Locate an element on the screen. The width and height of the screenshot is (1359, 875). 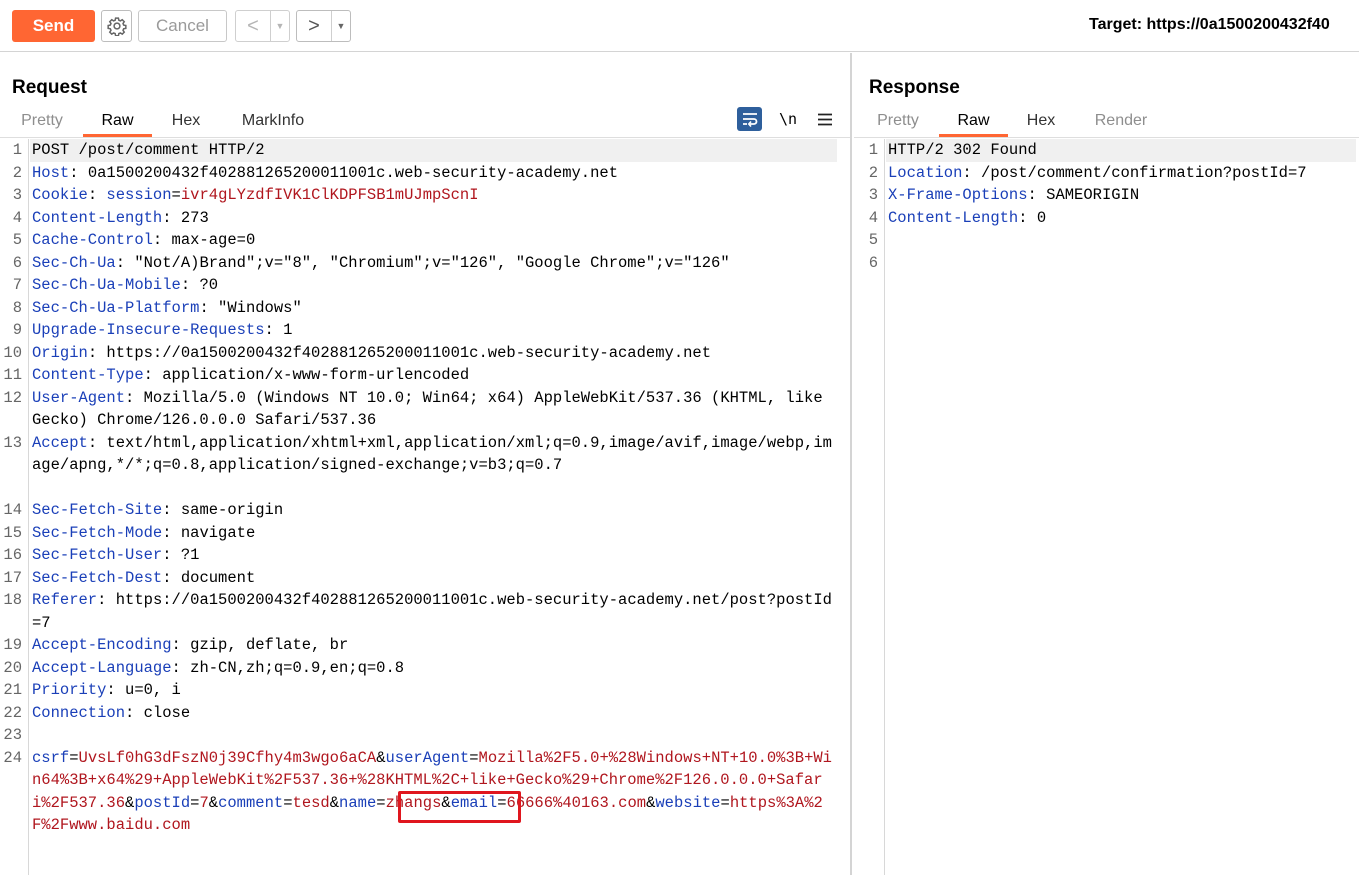
header-value: /post/comment/confirmation?postId=7 is located at coordinates (1144, 172).